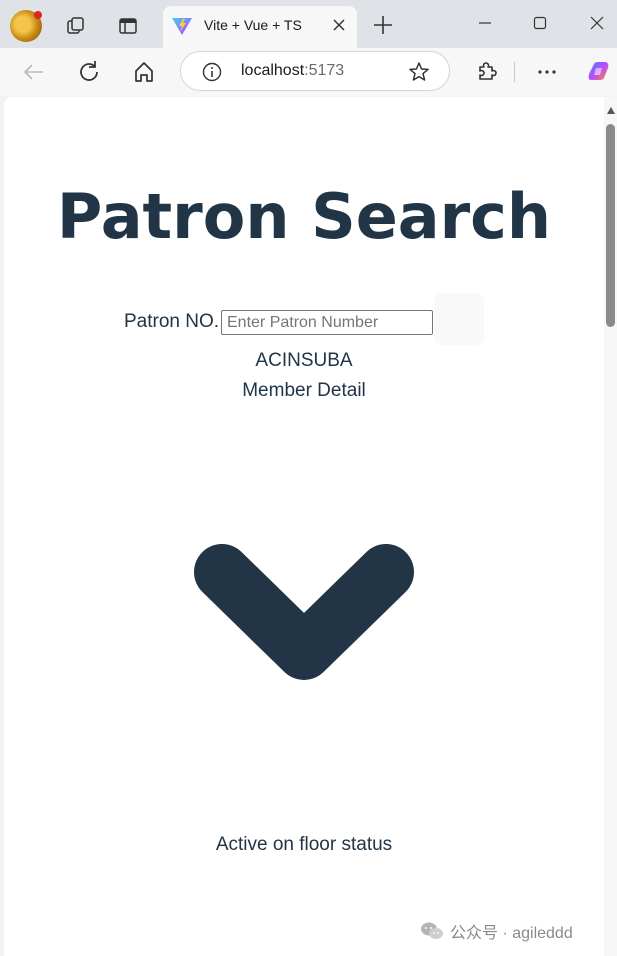  I want to click on plus-icon, so click(383, 25).